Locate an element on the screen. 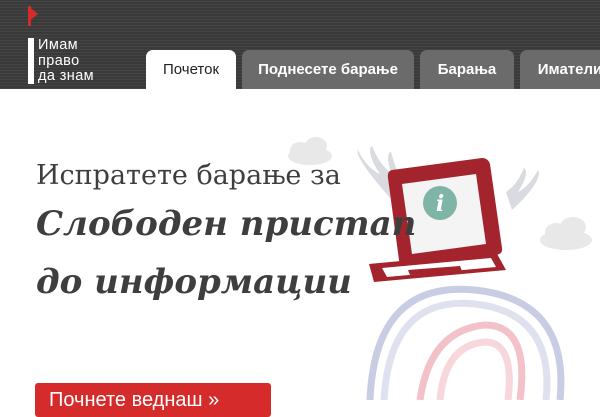 The image size is (600, 417). tab-submit-request: Поднесете барање is located at coordinates (328, 69).